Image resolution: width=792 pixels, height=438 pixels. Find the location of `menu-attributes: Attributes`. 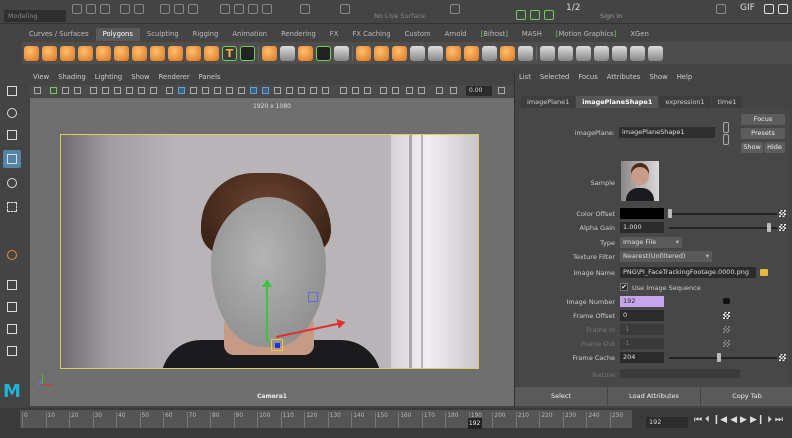

menu-attributes: Attributes is located at coordinates (624, 77).